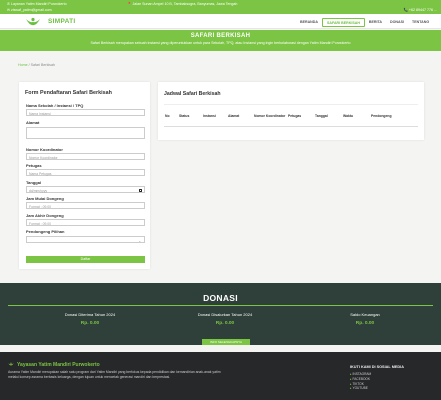  I want to click on footer-title: Yayasan Yatim Mandiri Purwokerto, so click(58, 365).